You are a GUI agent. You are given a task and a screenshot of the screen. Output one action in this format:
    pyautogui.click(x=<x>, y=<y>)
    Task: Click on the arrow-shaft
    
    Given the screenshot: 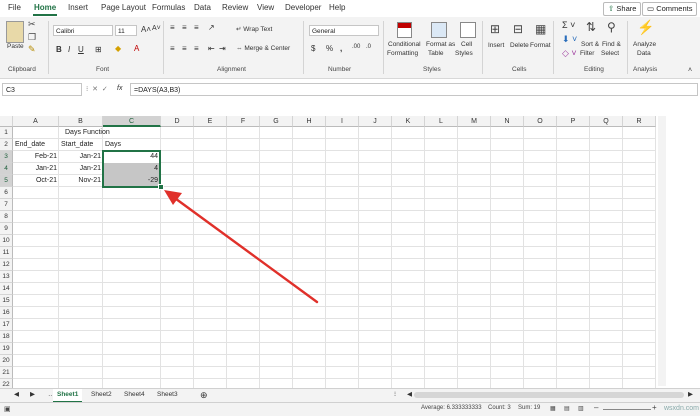 What is the action you would take?
    pyautogui.click(x=244, y=249)
    